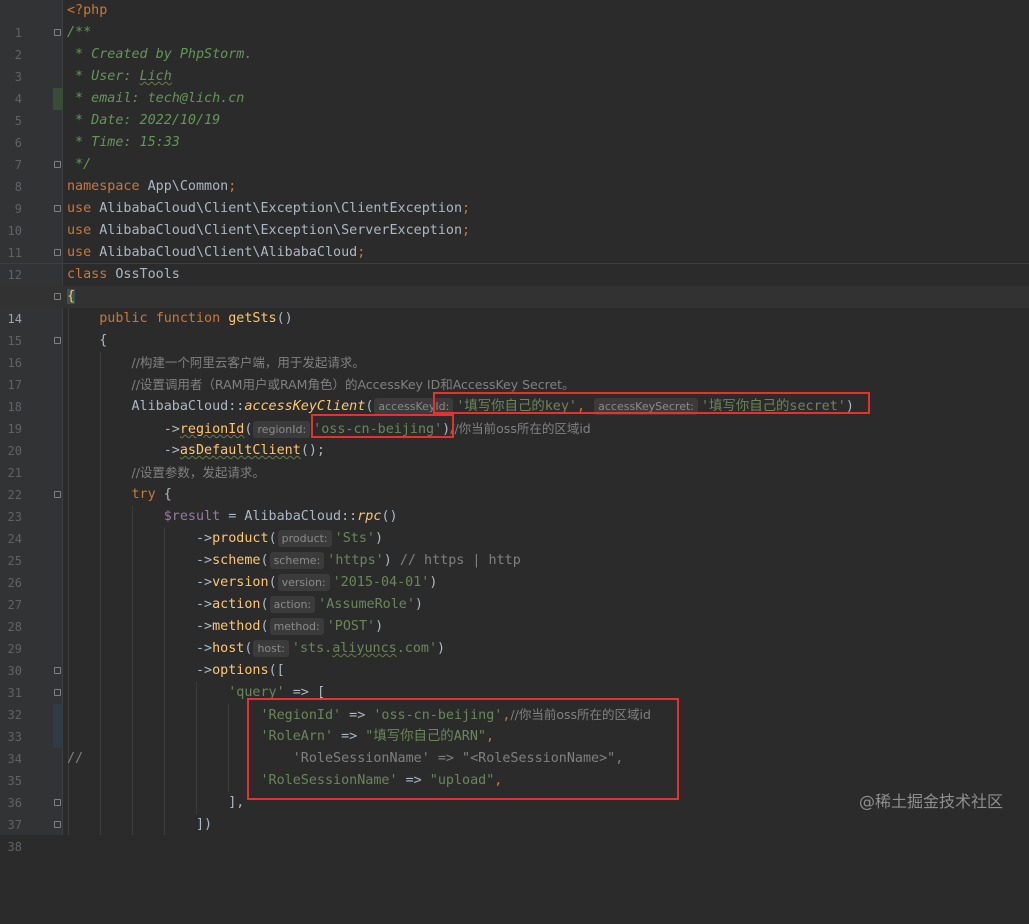  What do you see at coordinates (514, 504) in the screenshot?
I see `code-line: 23 try {` at bounding box center [514, 504].